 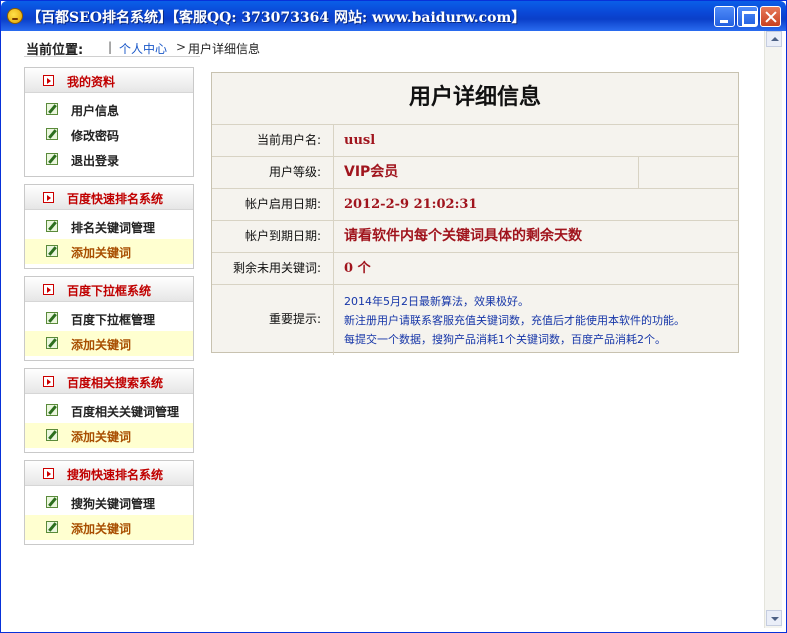 I want to click on row-label: 帐户启用日期:, so click(x=273, y=204).